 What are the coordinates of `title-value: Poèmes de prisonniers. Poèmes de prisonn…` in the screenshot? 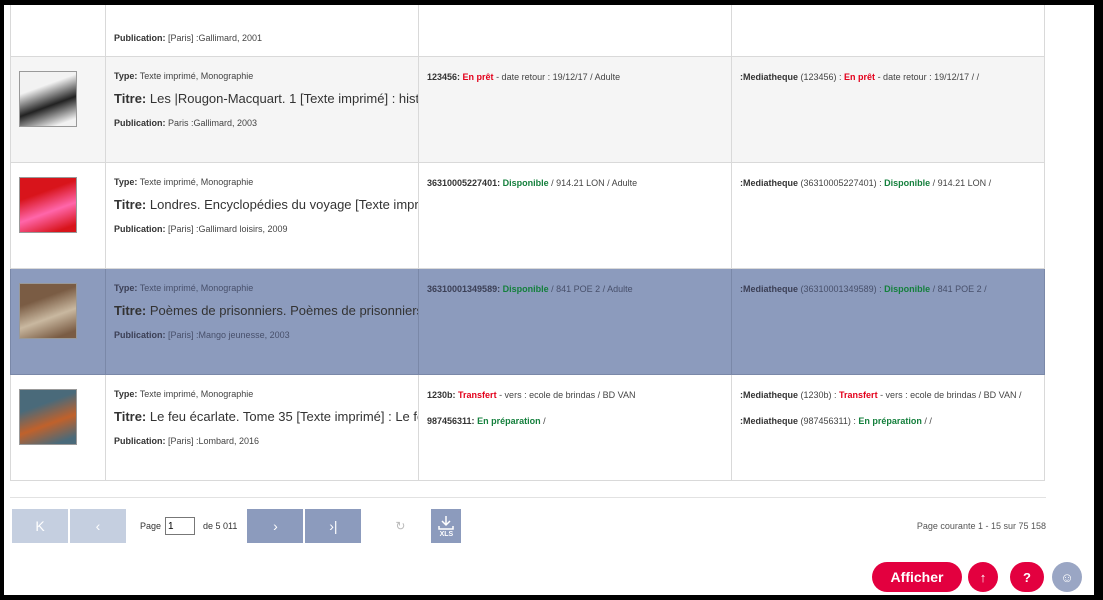 It's located at (284, 310).